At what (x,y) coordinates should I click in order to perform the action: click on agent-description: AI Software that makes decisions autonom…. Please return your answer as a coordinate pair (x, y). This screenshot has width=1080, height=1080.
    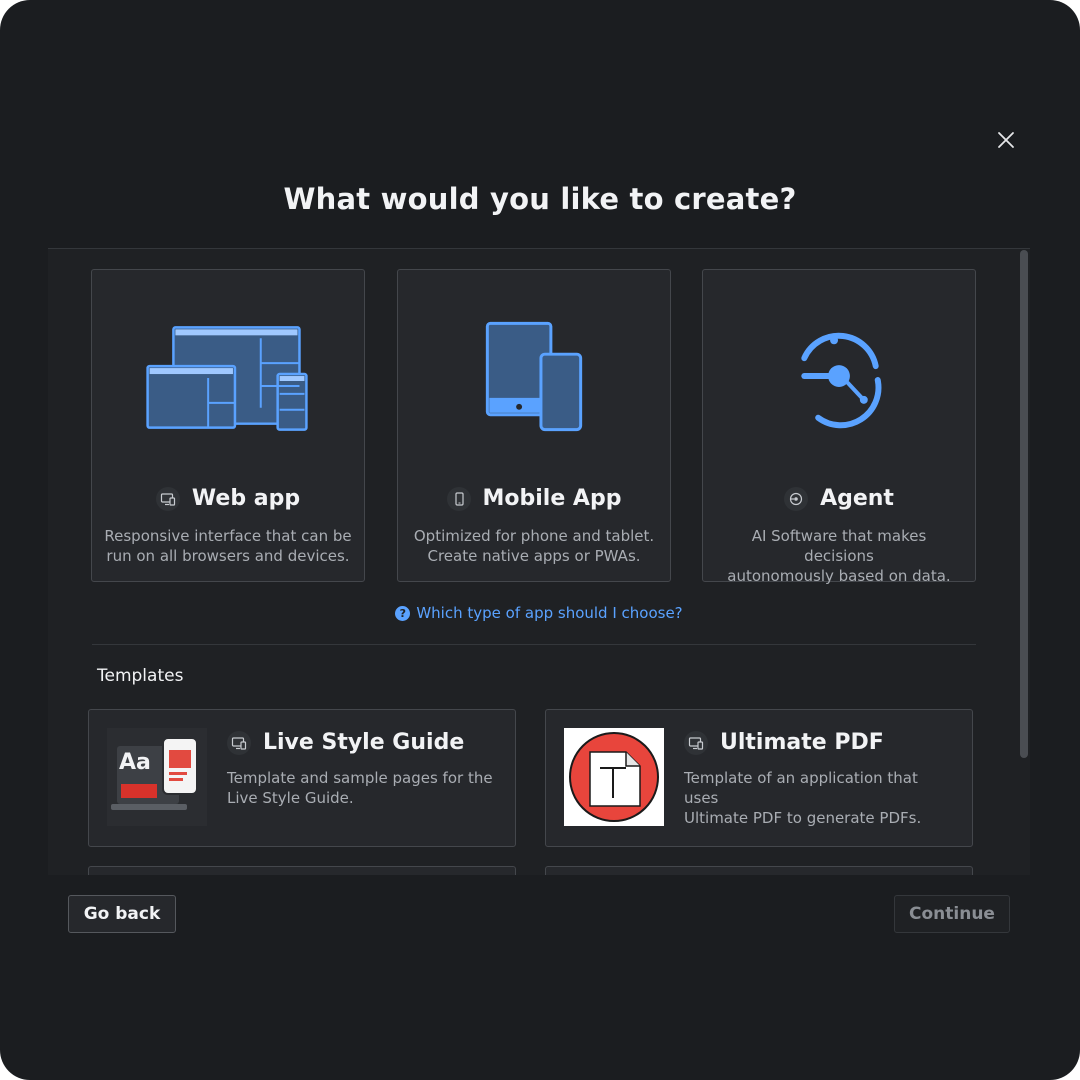
    Looking at the image, I should click on (839, 556).